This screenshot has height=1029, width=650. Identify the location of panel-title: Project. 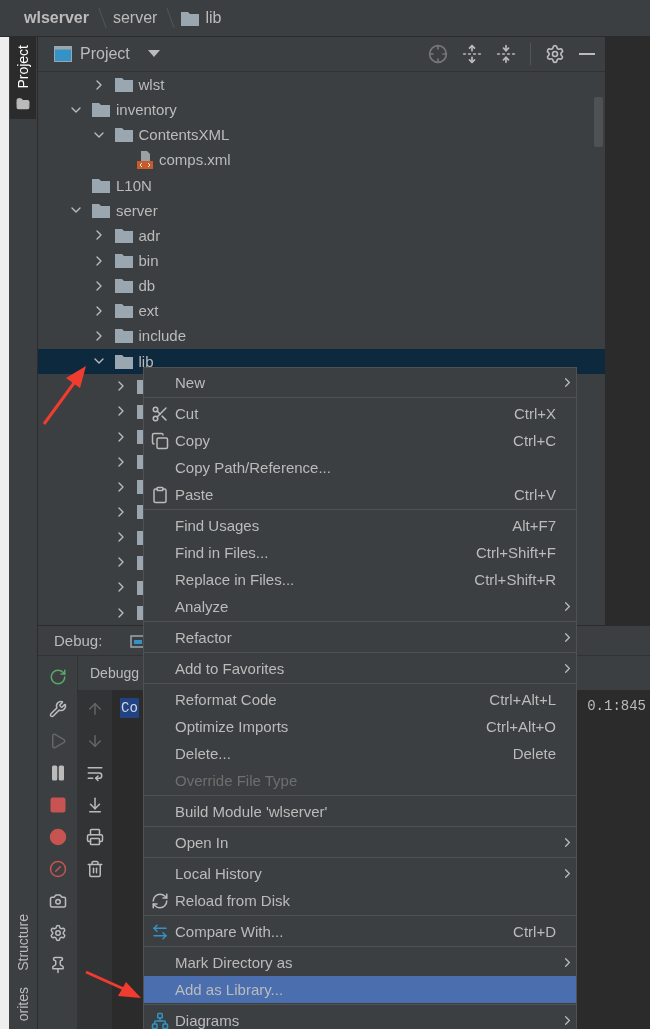
(105, 54).